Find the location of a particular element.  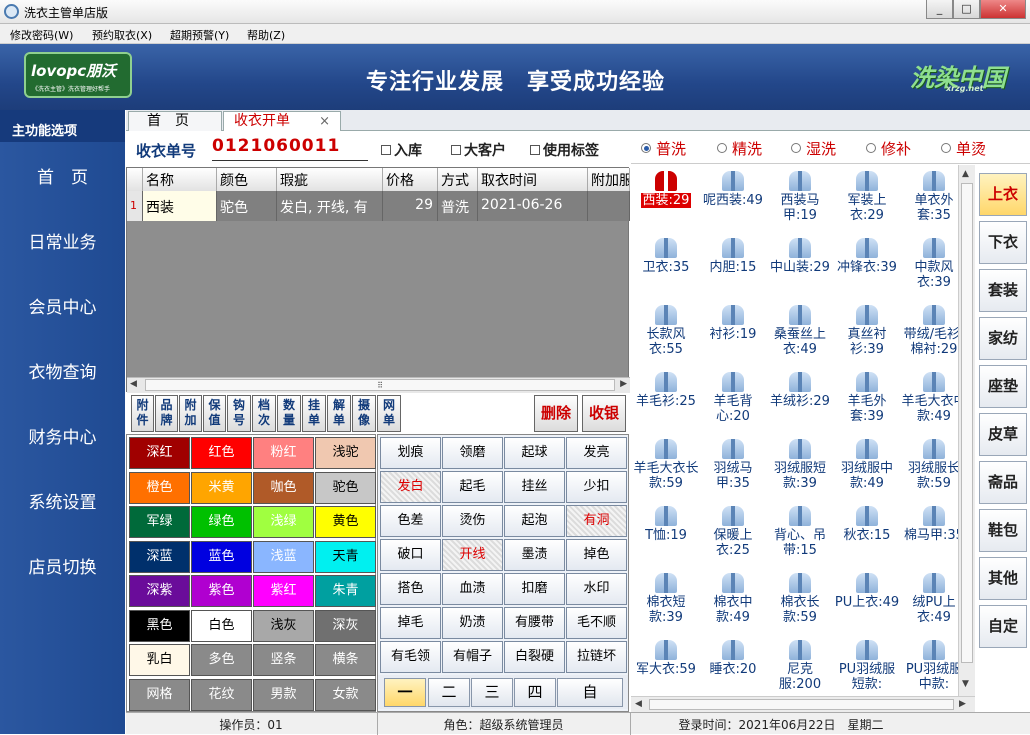

order-number-field: 0121060011 is located at coordinates (290, 148).